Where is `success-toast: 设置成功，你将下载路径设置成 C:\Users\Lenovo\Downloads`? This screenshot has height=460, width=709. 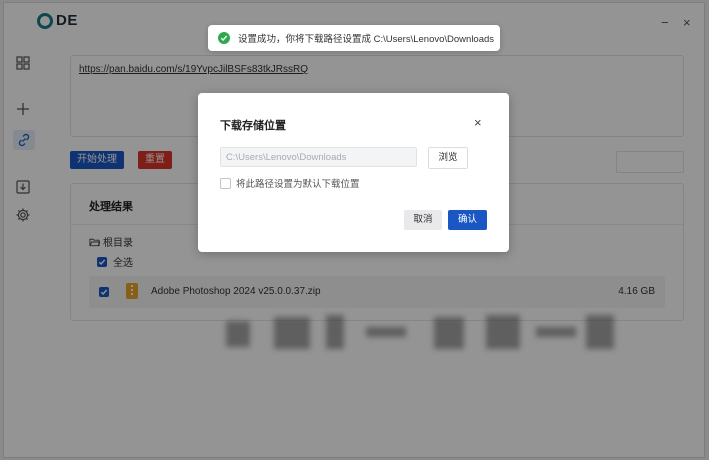 success-toast: 设置成功，你将下载路径设置成 C:\Users\Lenovo\Downloads is located at coordinates (354, 38).